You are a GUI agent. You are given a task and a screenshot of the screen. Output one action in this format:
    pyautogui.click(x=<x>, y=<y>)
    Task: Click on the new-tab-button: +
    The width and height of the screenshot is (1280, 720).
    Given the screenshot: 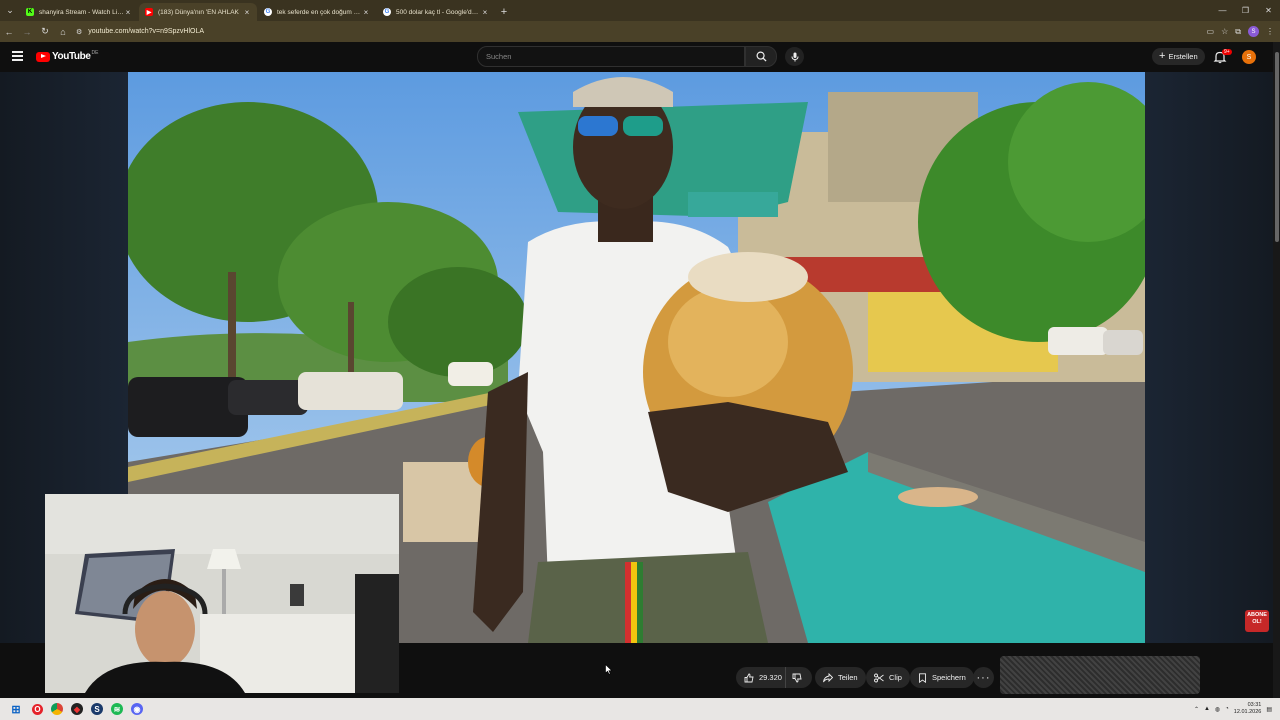 What is the action you would take?
    pyautogui.click(x=504, y=12)
    